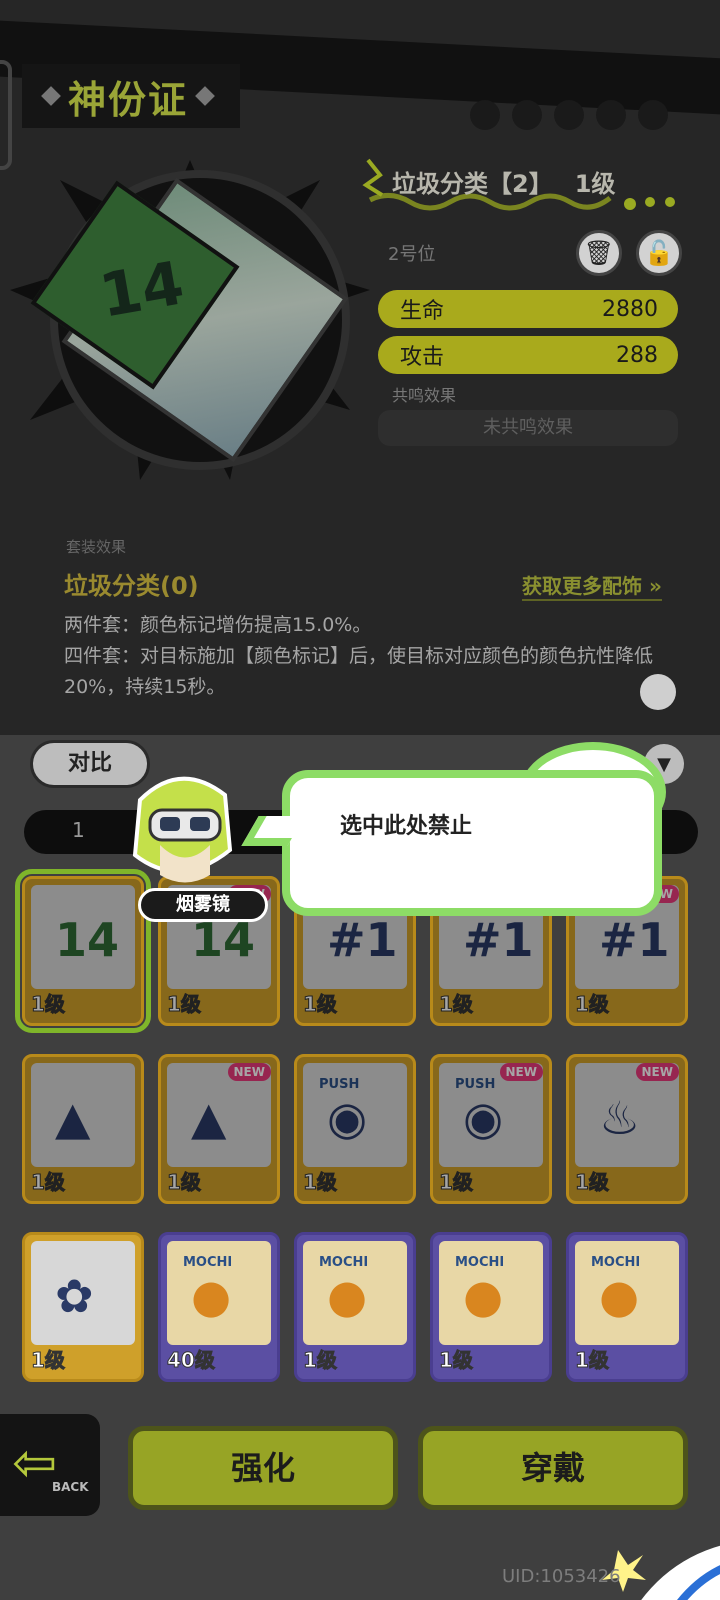 The height and width of the screenshot is (1600, 720). I want to click on unlock-icon: 🔓, so click(659, 253).